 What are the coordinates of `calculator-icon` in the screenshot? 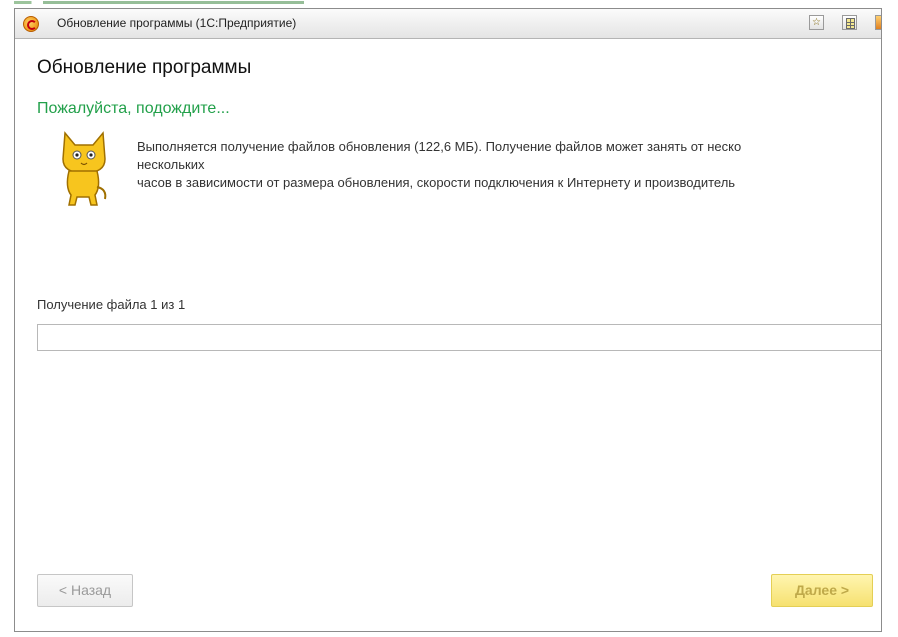 It's located at (878, 22).